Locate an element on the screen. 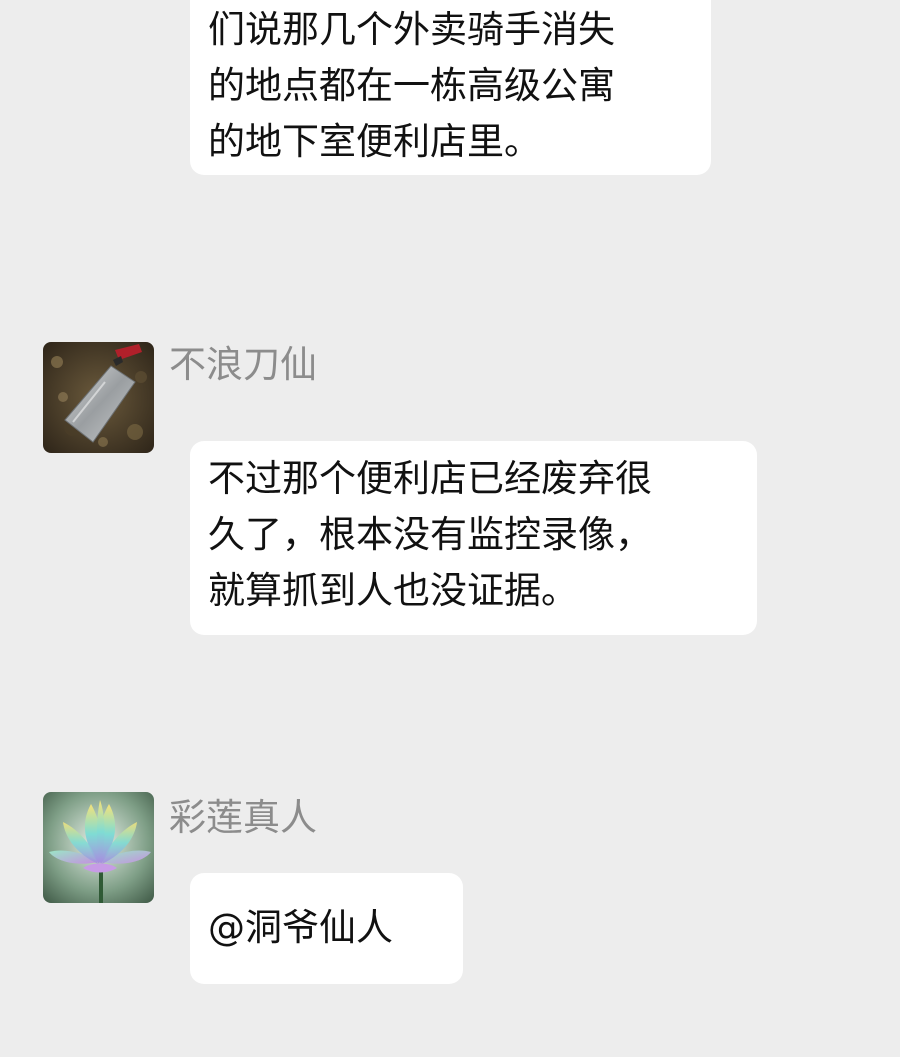 This screenshot has height=1057, width=900. sender-name: 不浪刀仙 is located at coordinates (243, 364).